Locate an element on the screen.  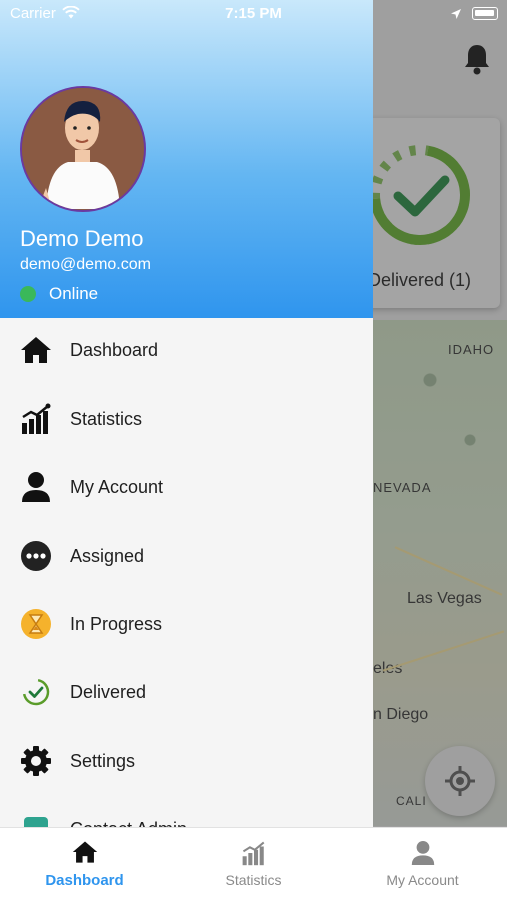
menu-item-label: In Progress is located at coordinates (116, 623).